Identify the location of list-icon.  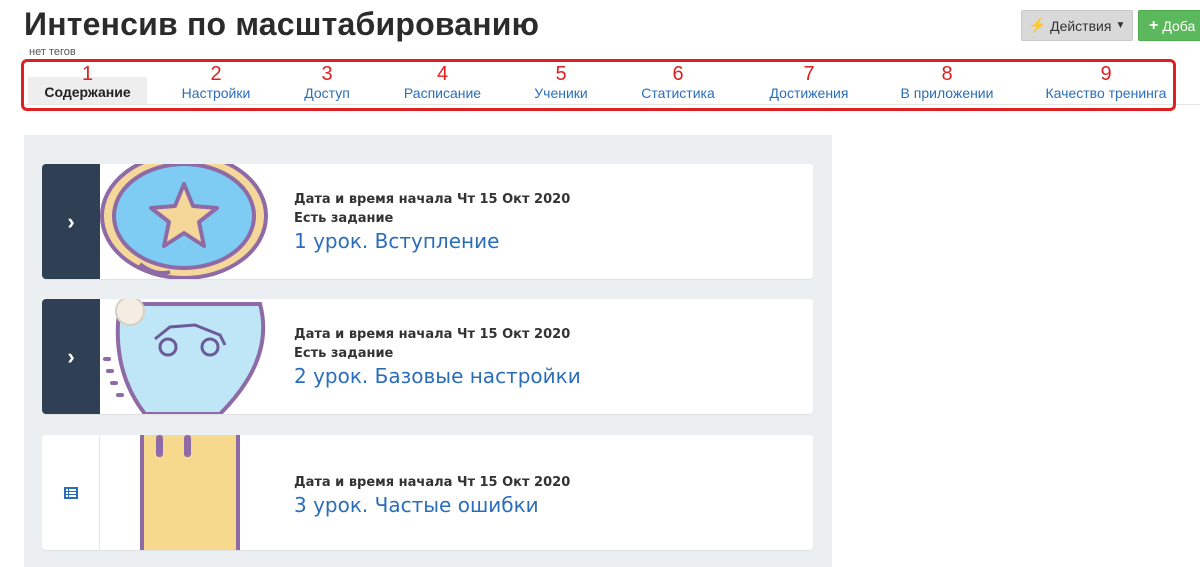
(71, 492).